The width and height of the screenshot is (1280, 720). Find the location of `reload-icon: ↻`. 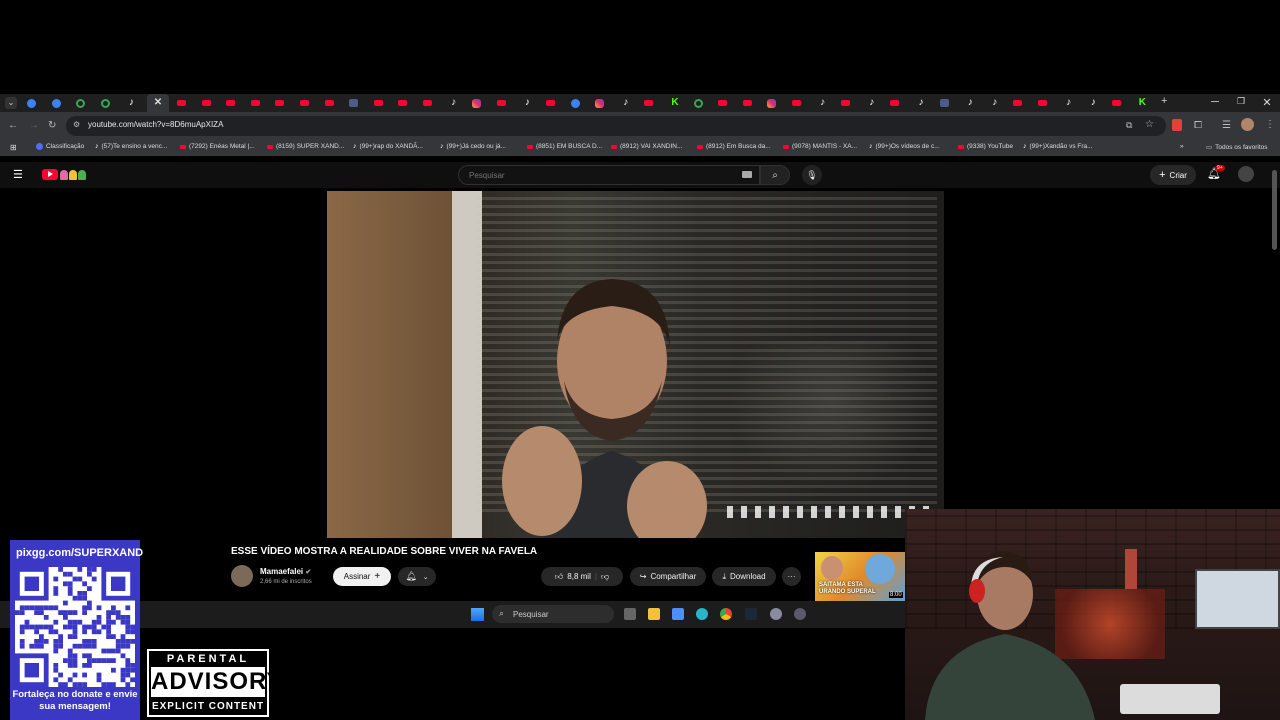

reload-icon: ↻ is located at coordinates (52, 125).